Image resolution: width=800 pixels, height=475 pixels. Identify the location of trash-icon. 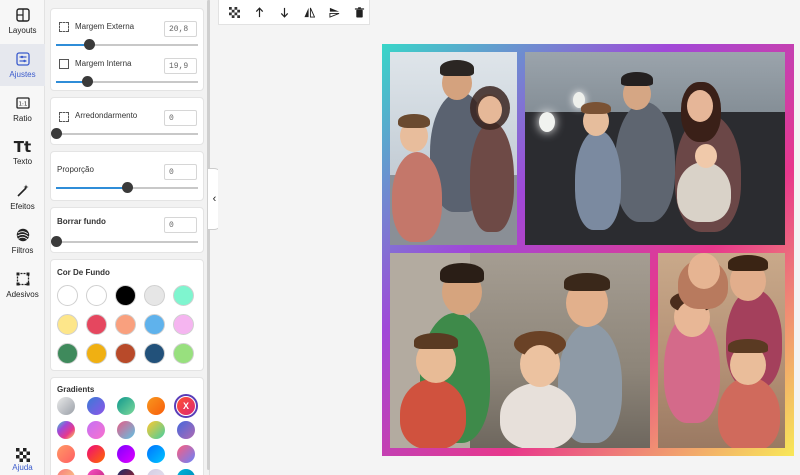
(359, 12).